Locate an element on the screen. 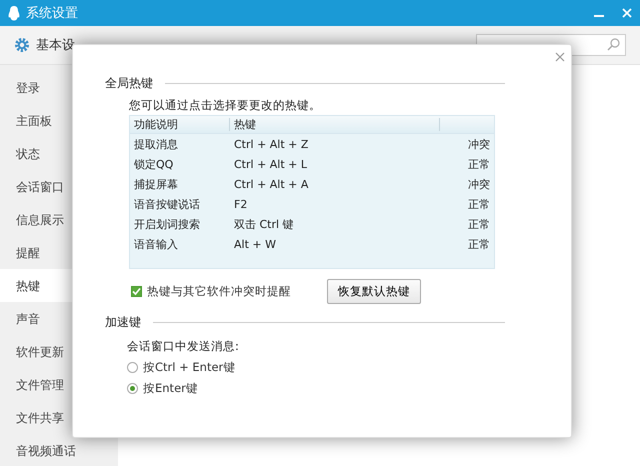 The image size is (640, 466). hint-text: 您可以通过点击选择要更改的热键。 is located at coordinates (225, 105).